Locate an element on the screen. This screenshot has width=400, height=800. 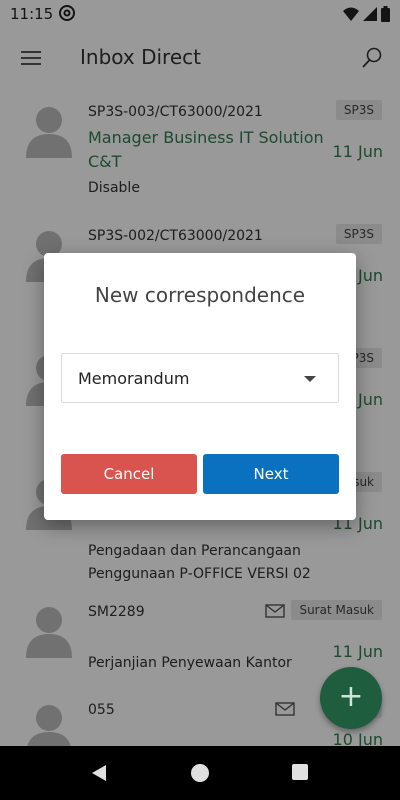
home-icon is located at coordinates (200, 773).